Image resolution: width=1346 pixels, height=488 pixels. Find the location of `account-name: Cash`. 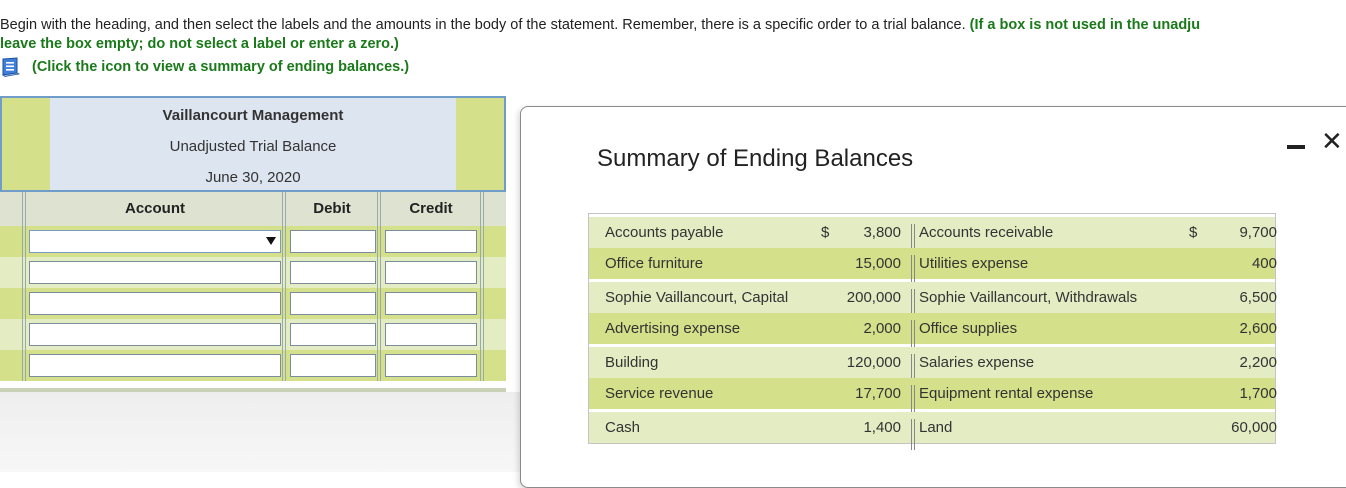

account-name: Cash is located at coordinates (623, 427).